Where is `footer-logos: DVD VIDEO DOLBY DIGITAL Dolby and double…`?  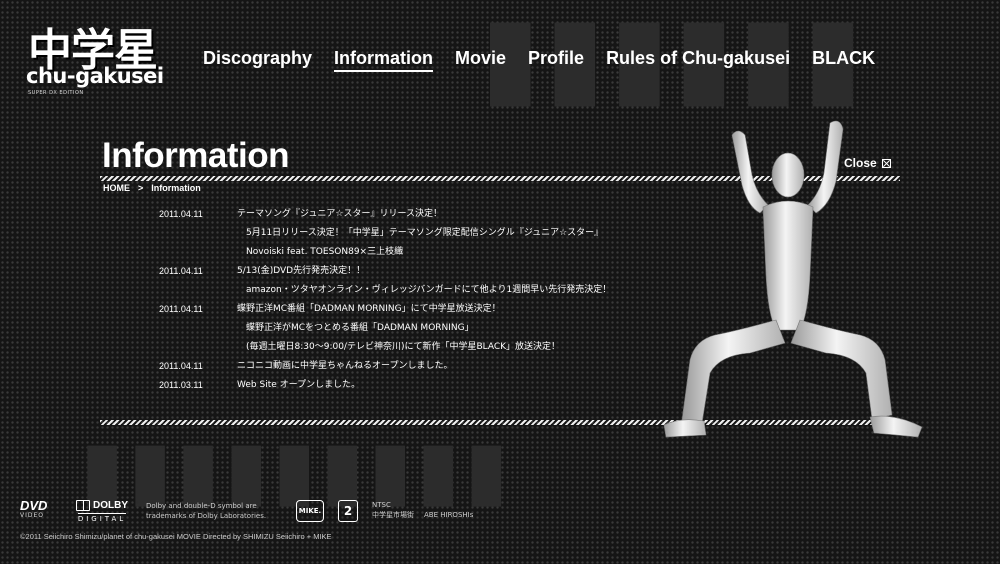 footer-logos: DVD VIDEO DOLBY DIGITAL Dolby and double… is located at coordinates (246, 510).